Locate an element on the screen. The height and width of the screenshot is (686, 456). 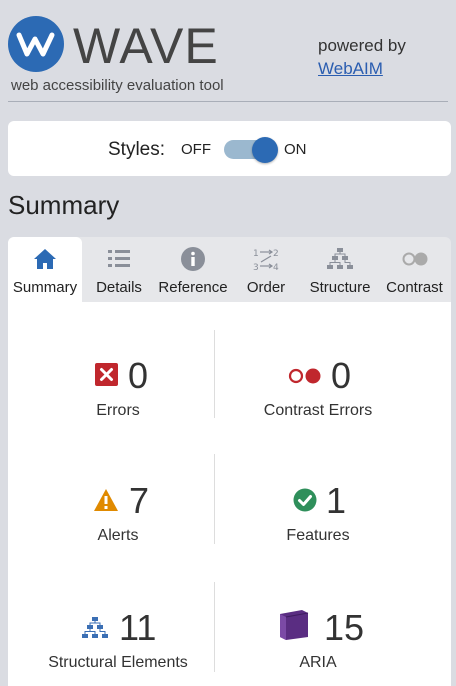
alerts-label: Alerts is located at coordinates (118, 535).